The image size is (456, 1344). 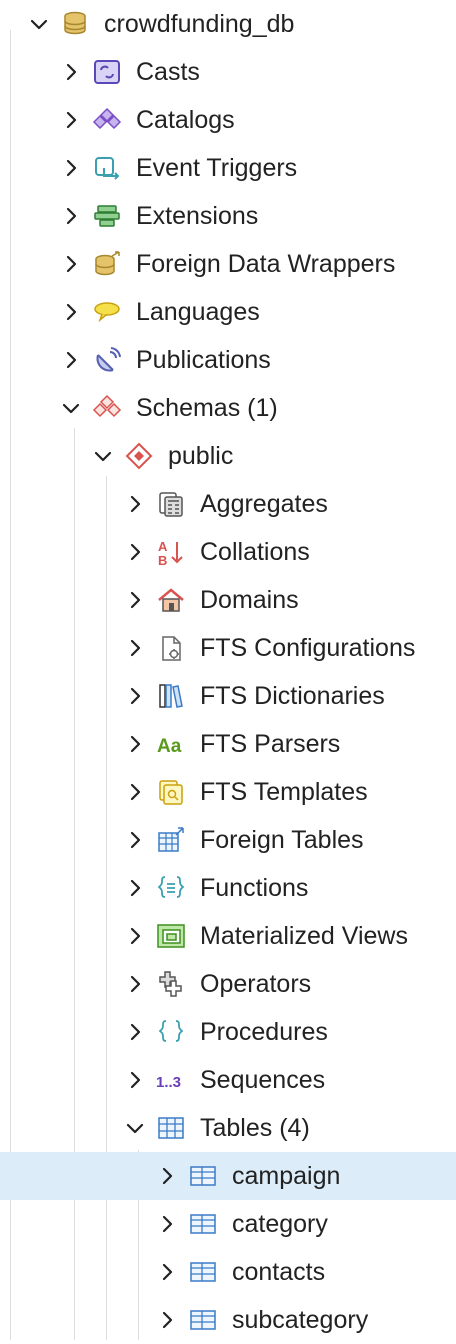 I want to click on procedures-icon, so click(x=171, y=1032).